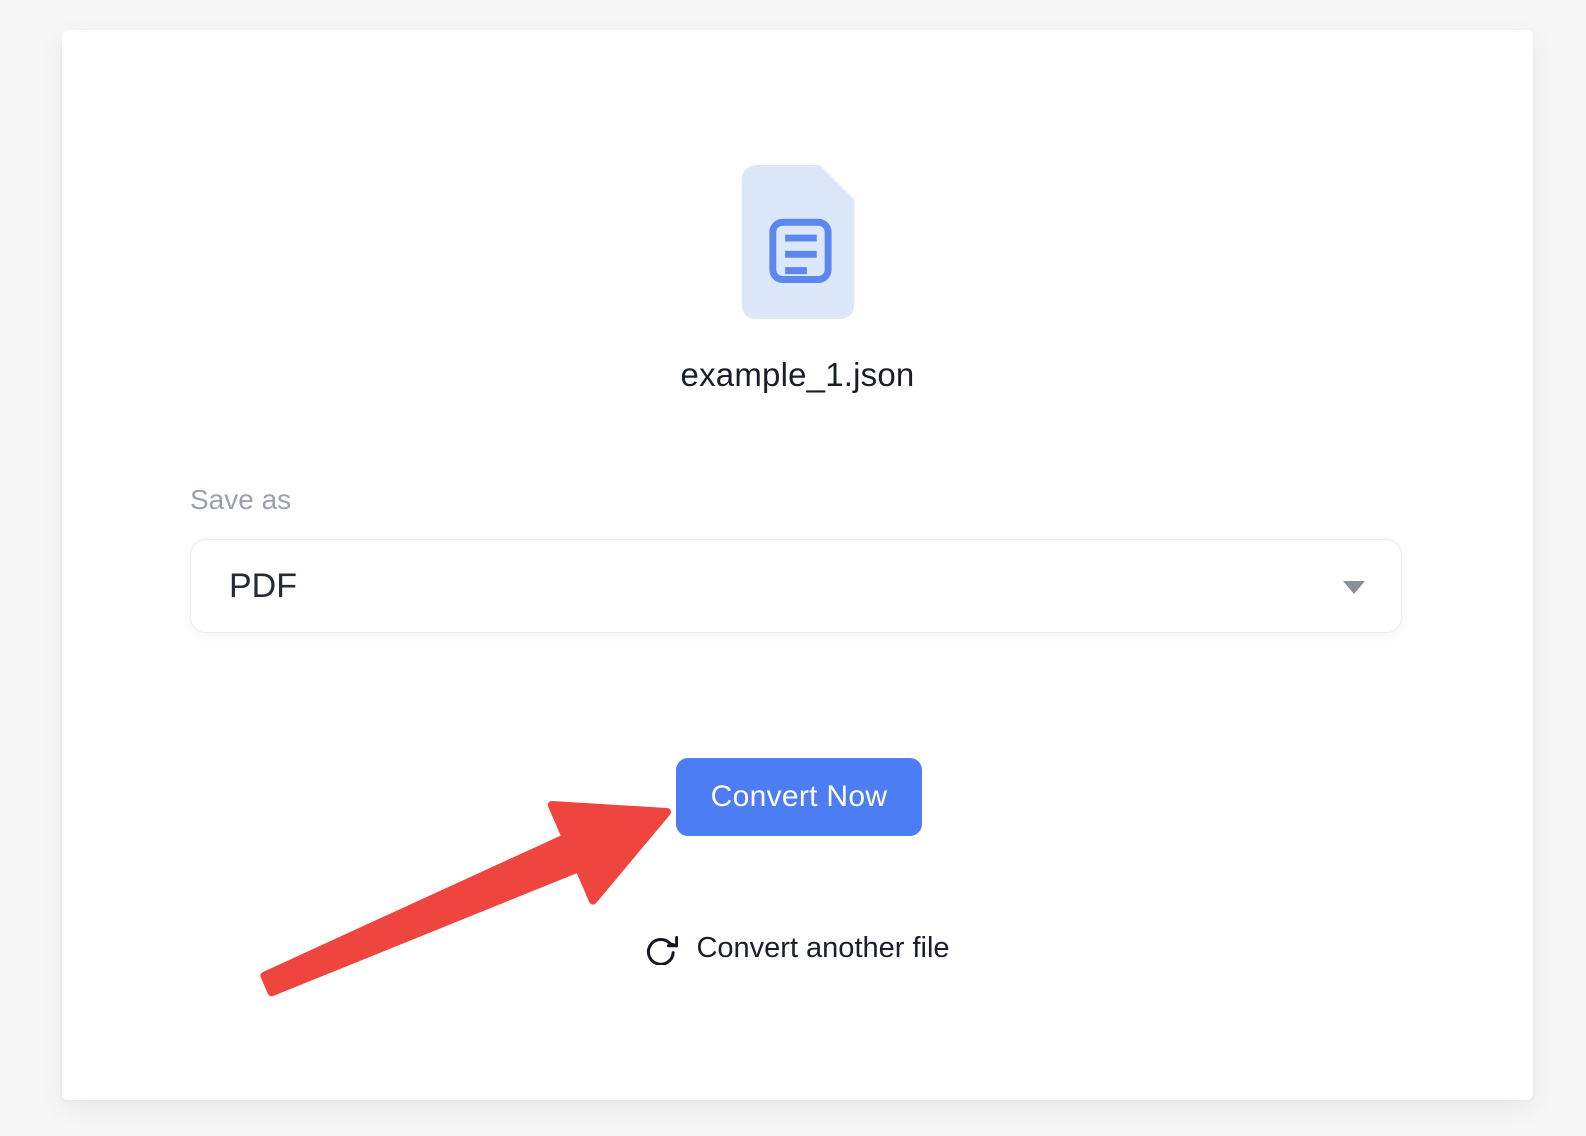 The width and height of the screenshot is (1586, 1136). I want to click on convert-now-button: Convert Now, so click(799, 797).